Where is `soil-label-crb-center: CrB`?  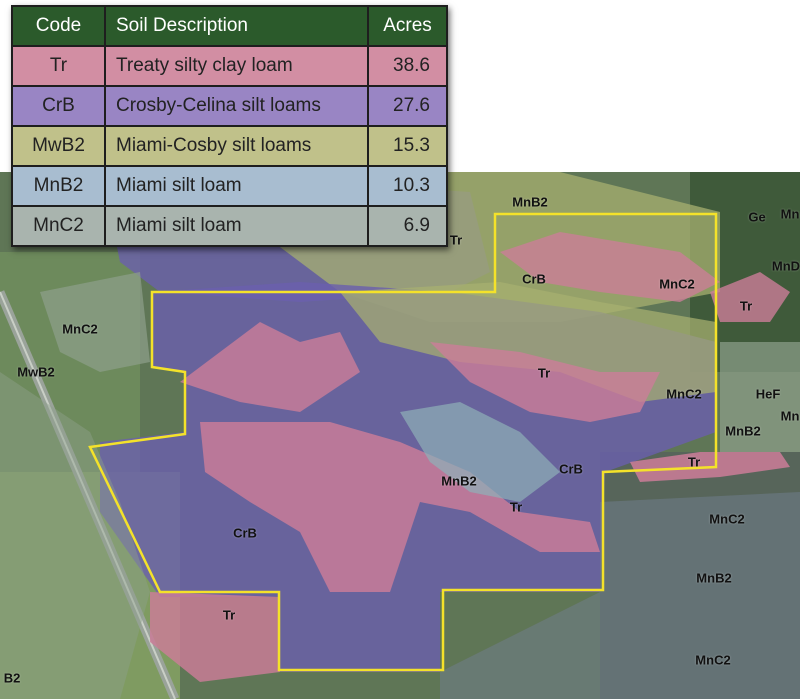 soil-label-crb-center: CrB is located at coordinates (571, 469).